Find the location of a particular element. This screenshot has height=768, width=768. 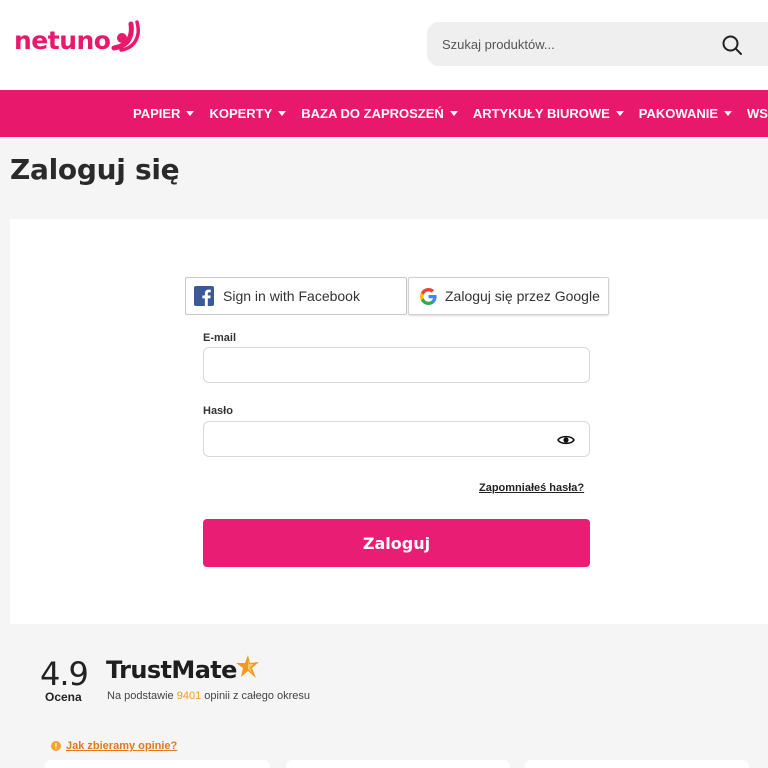

info-icon: ! is located at coordinates (56, 746).